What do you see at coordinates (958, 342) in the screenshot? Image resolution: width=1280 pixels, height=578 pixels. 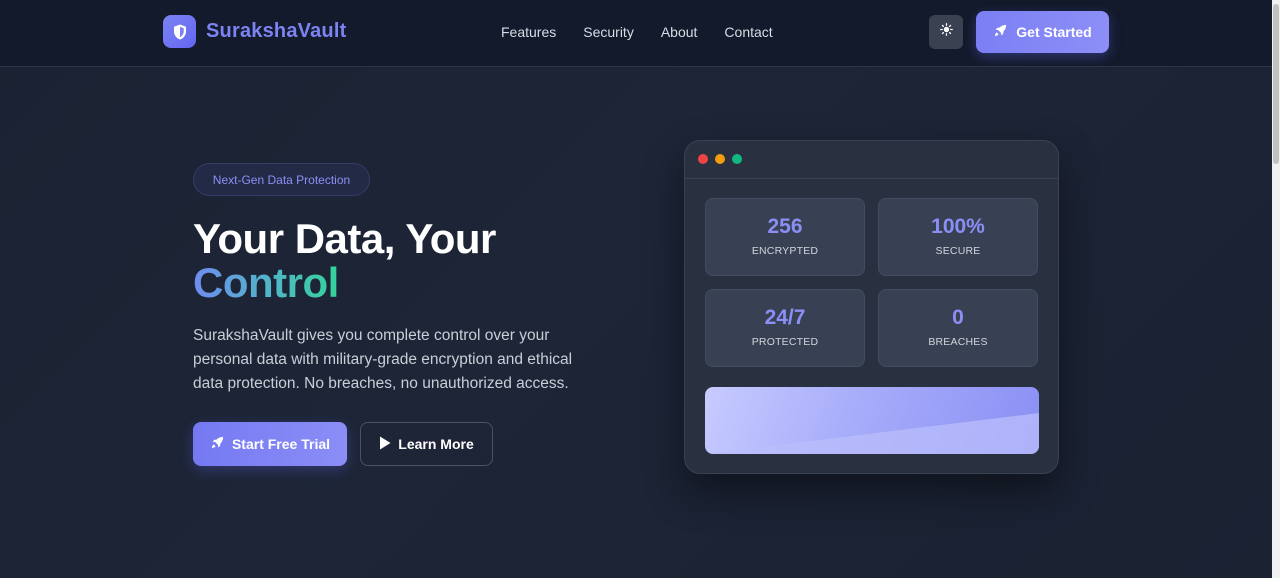 I see `stat-label: BREACHES` at bounding box center [958, 342].